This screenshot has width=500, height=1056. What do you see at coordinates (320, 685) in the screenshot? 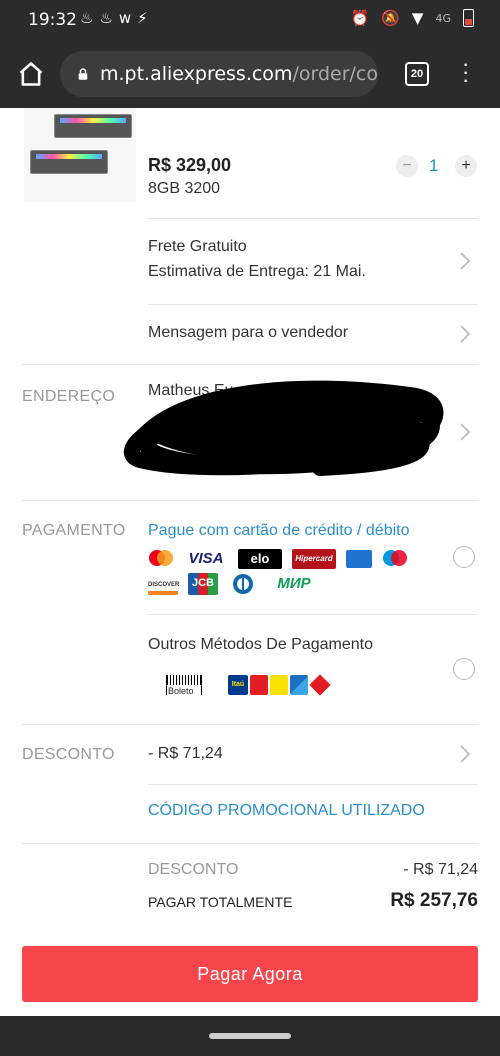
I see `hsbc-icon` at bounding box center [320, 685].